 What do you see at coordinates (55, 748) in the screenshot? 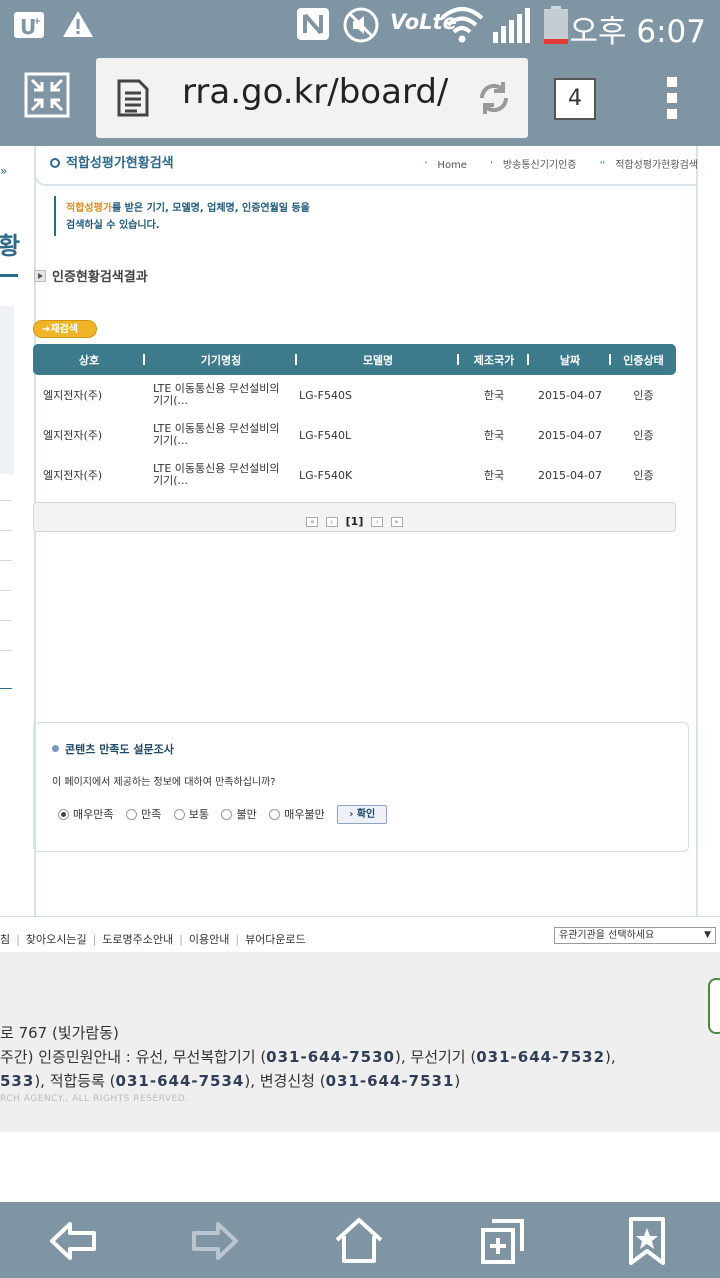
I see `survey-bullet-icon` at bounding box center [55, 748].